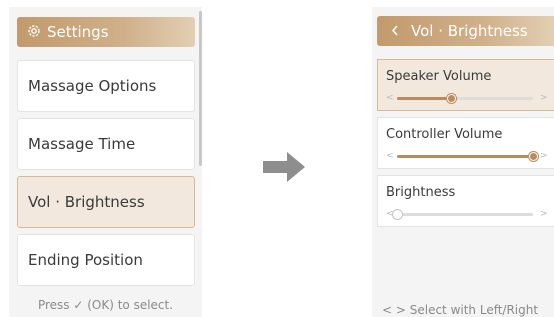  I want to click on left-right-hint: < > Select with Left/Right, so click(460, 310).